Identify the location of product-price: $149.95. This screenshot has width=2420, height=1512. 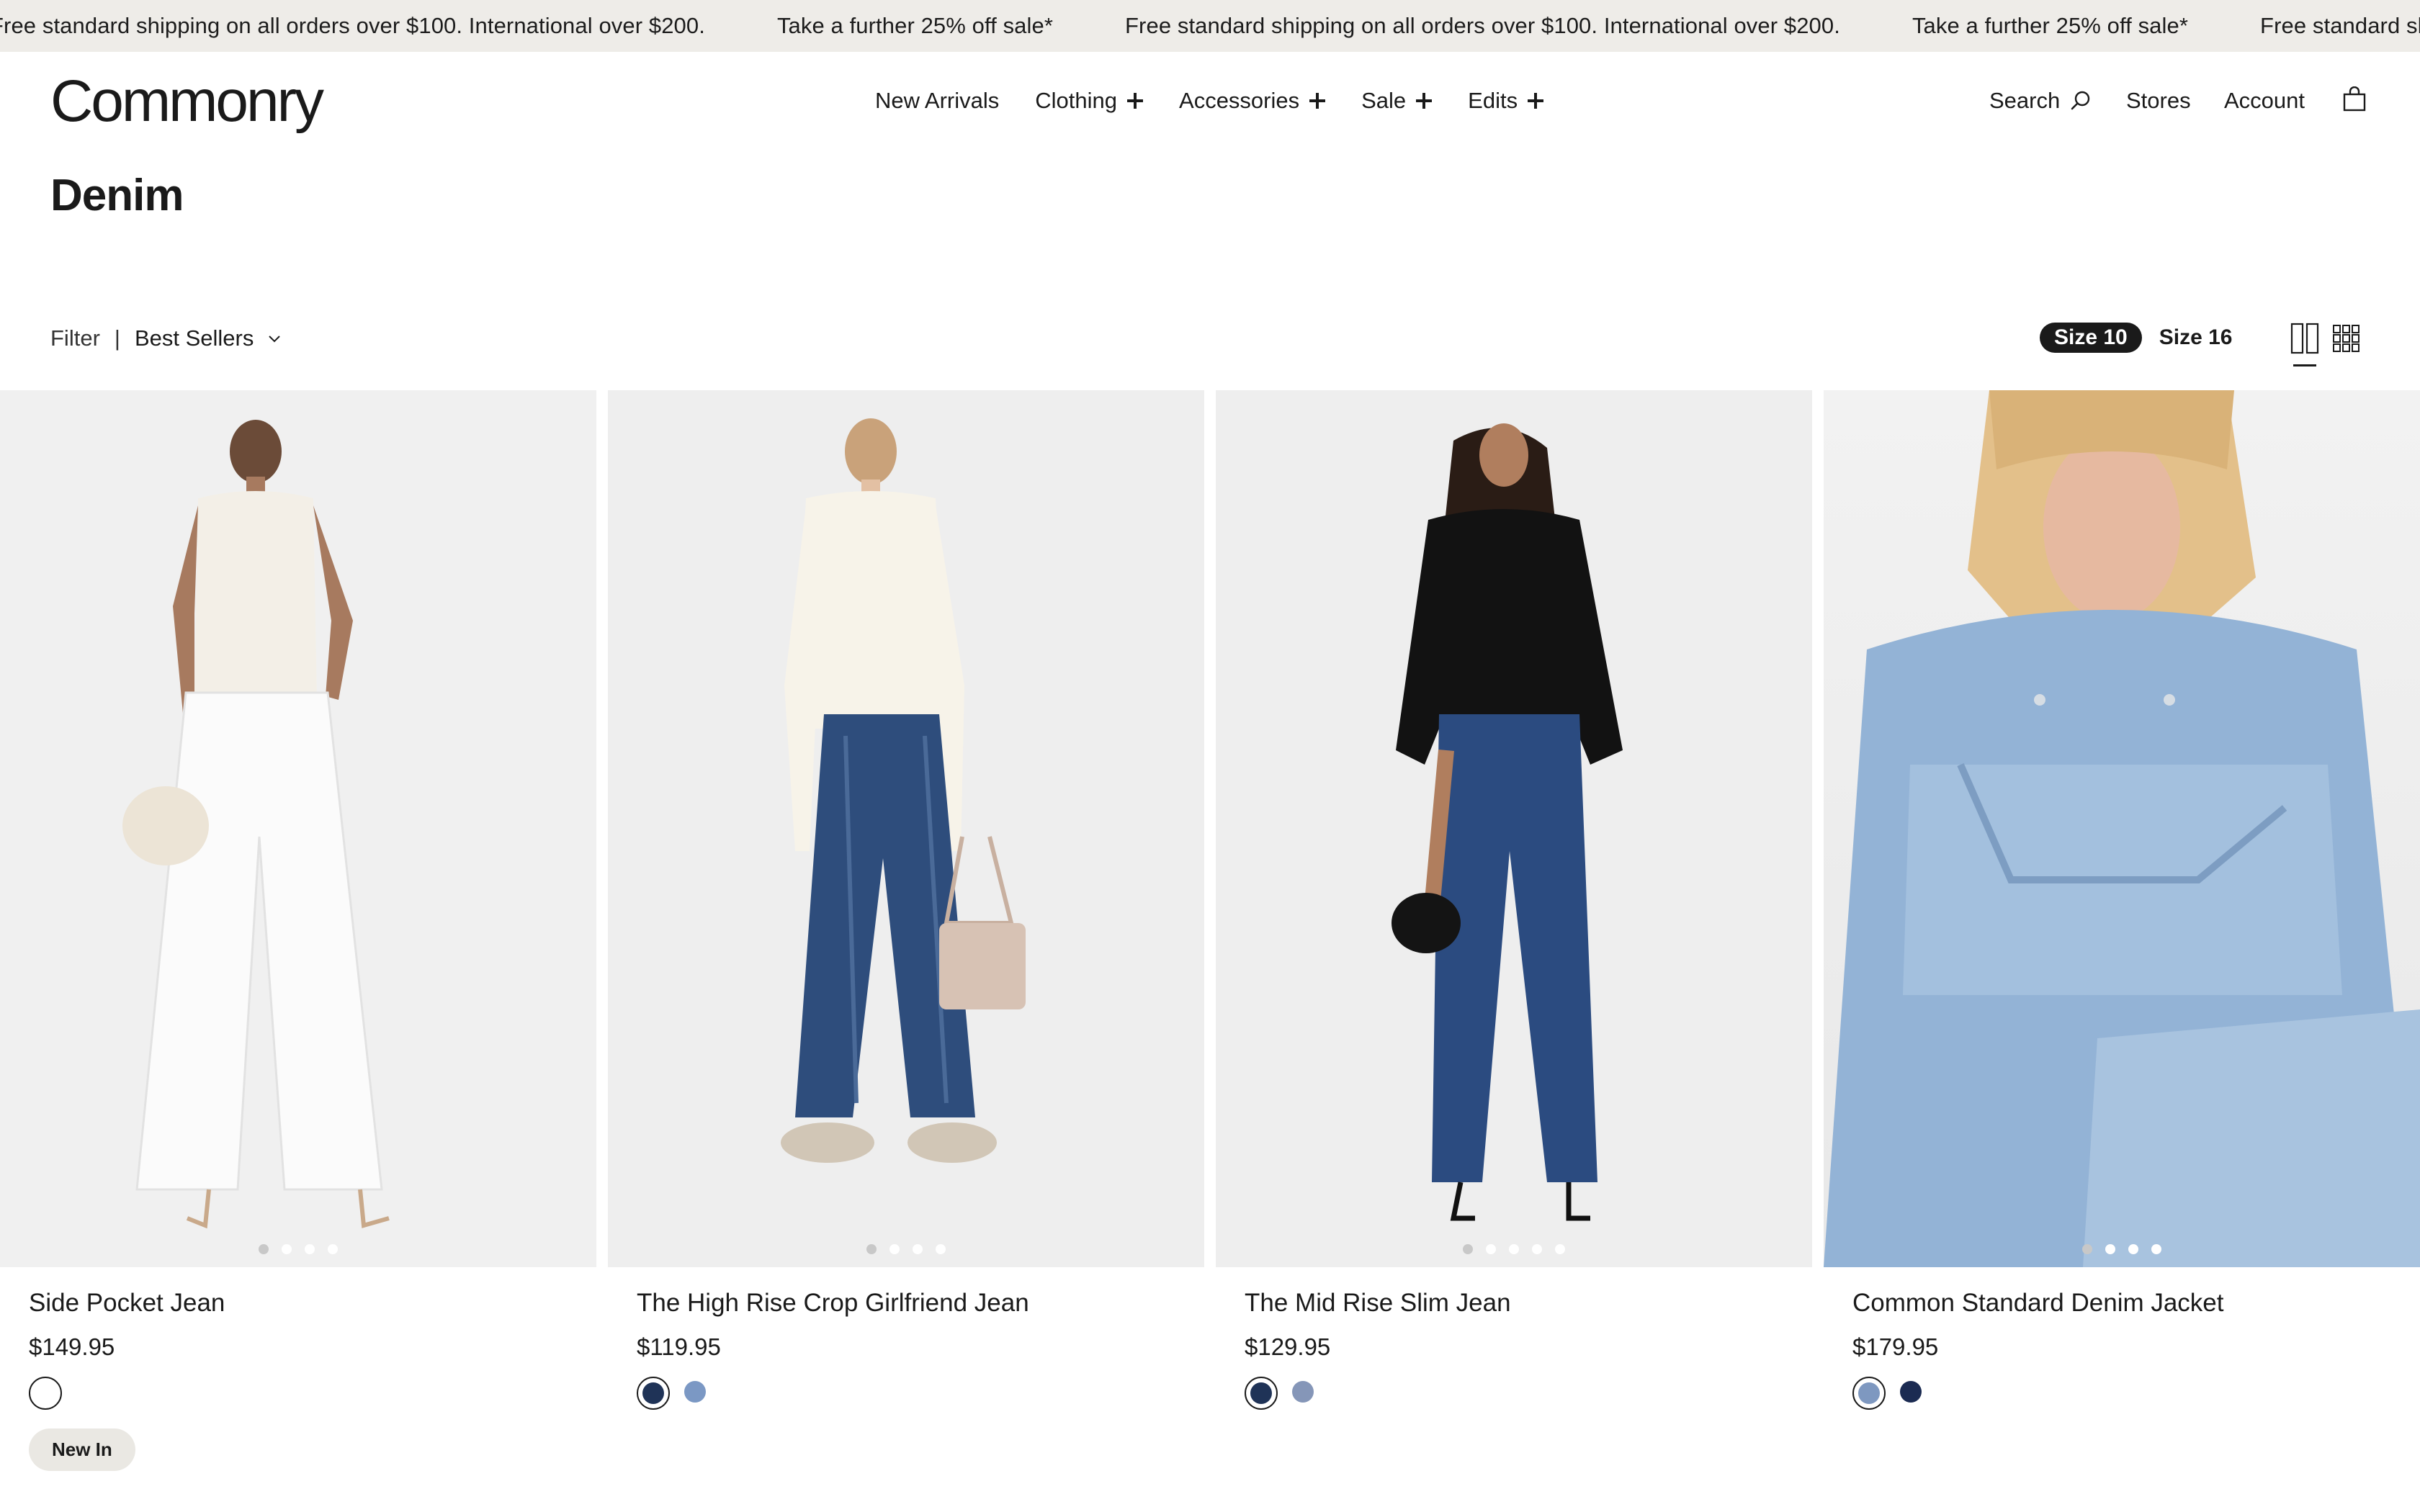
(72, 1346).